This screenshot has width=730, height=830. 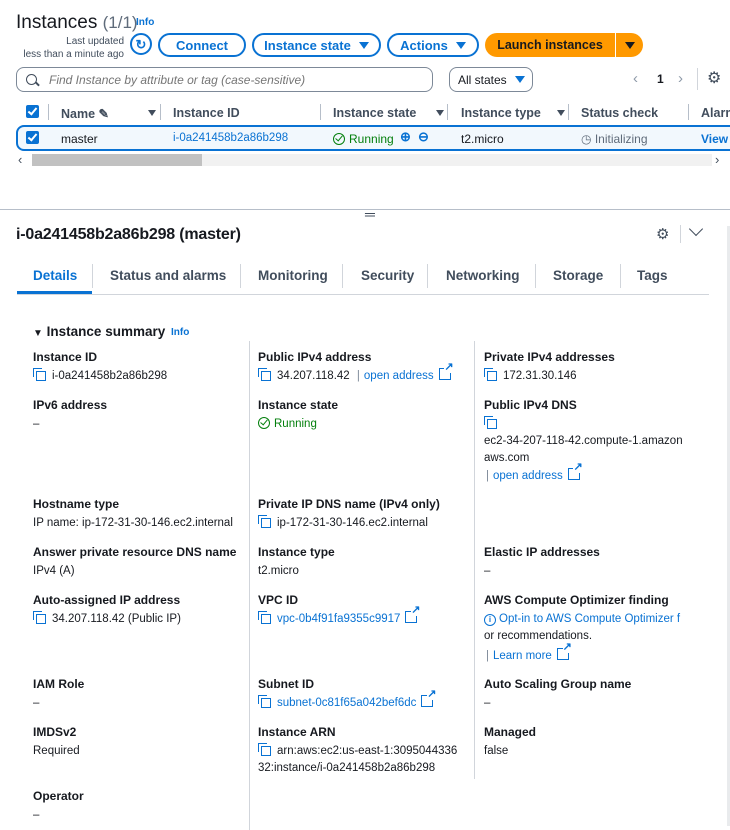 I want to click on search-input, so click(x=224, y=79).